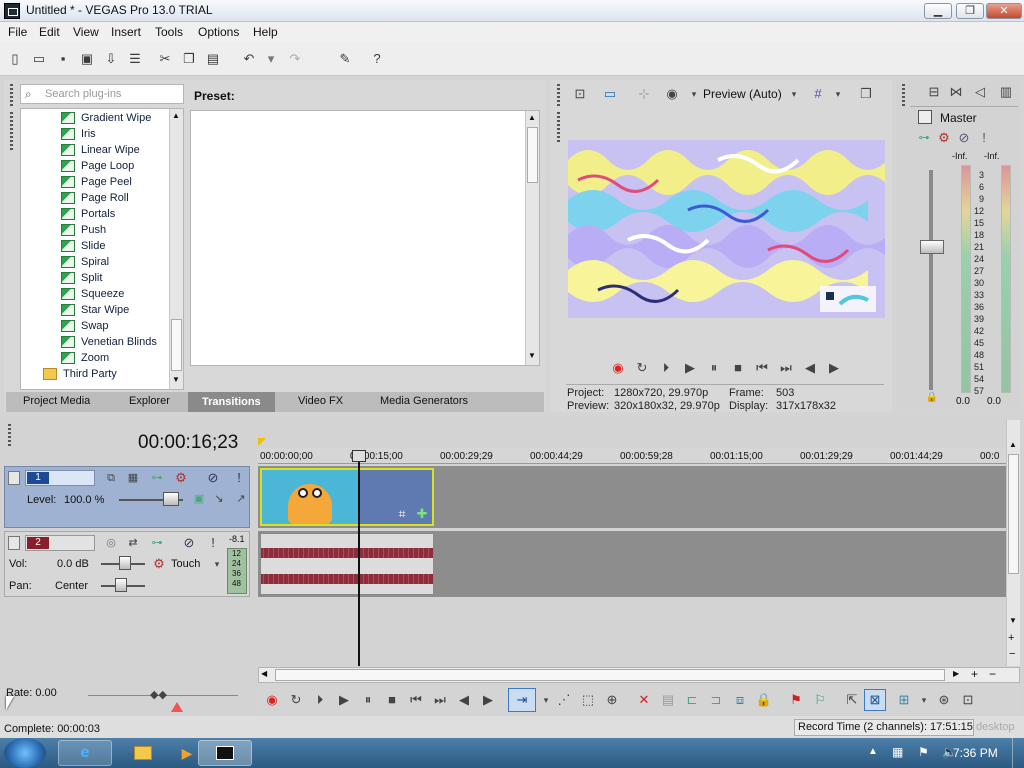  I want to click on tab-explorer: Explorer, so click(149, 401).